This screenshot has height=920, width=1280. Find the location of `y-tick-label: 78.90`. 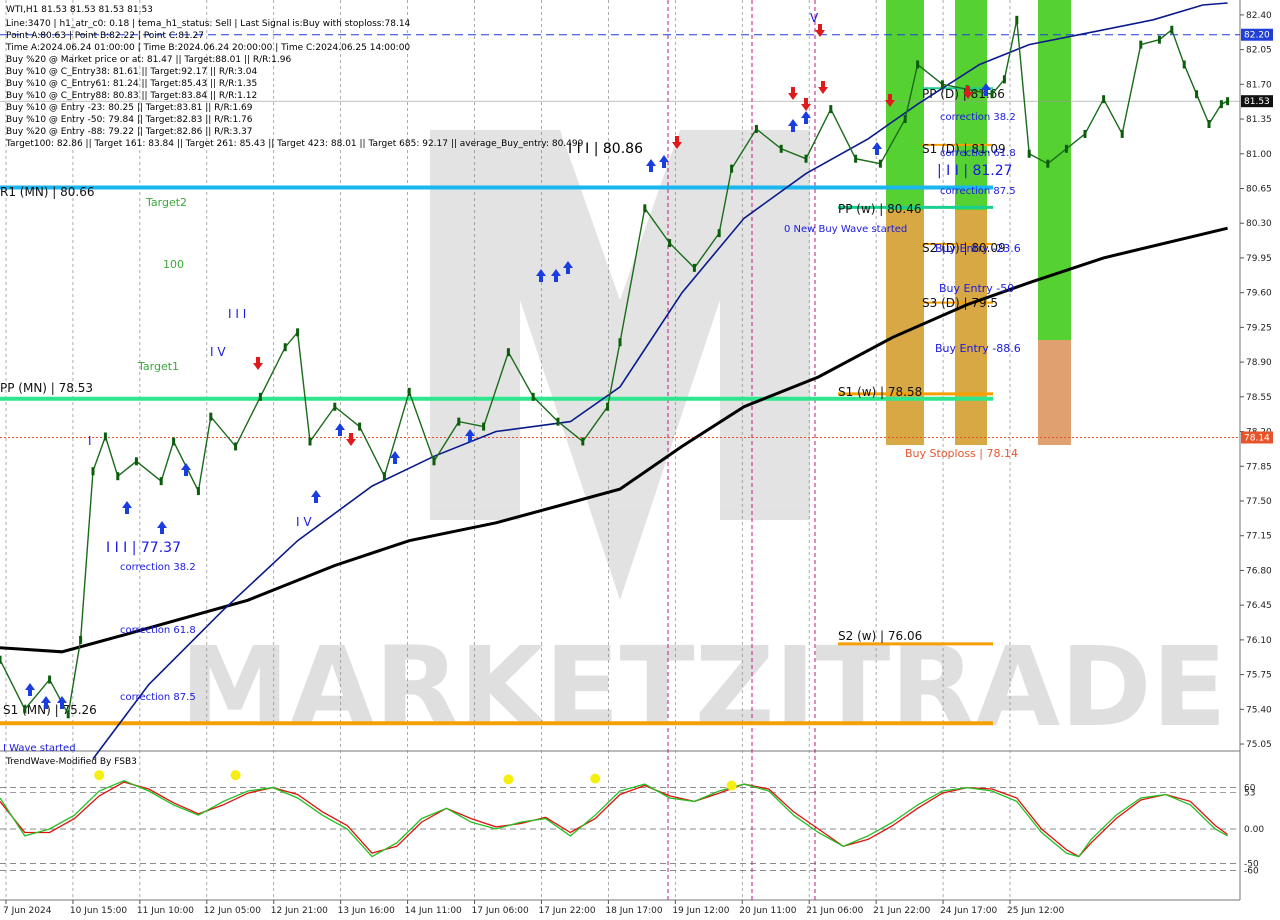

y-tick-label: 78.90 is located at coordinates (1259, 363).